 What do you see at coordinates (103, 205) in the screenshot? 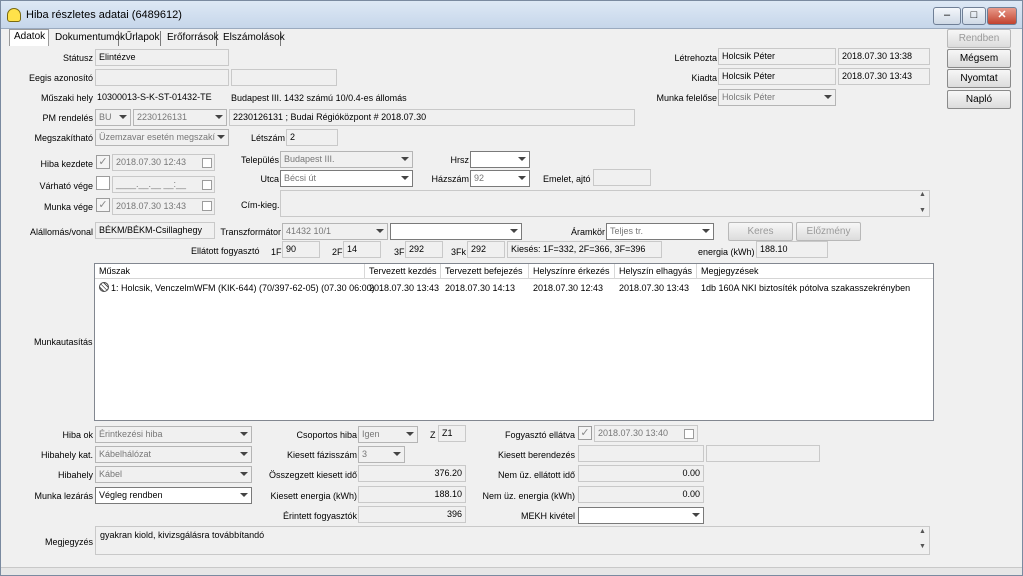
I see `work-end-checkbox: ✓` at bounding box center [103, 205].